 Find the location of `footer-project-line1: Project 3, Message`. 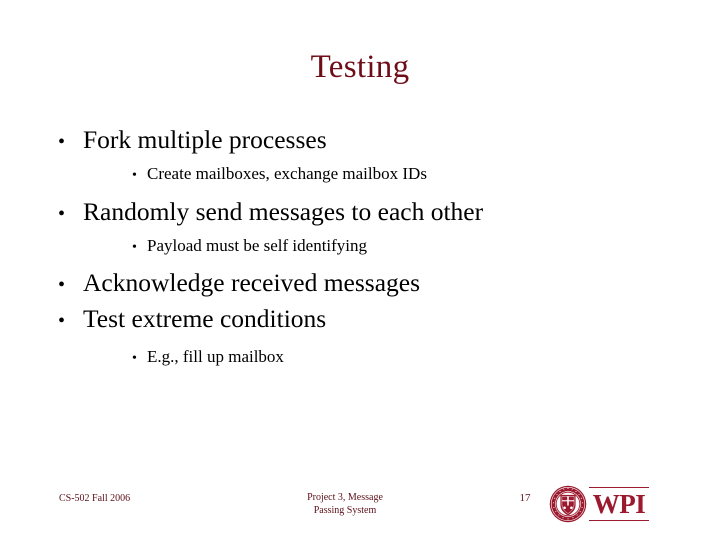

footer-project-line1: Project 3, Message is located at coordinates (345, 497).